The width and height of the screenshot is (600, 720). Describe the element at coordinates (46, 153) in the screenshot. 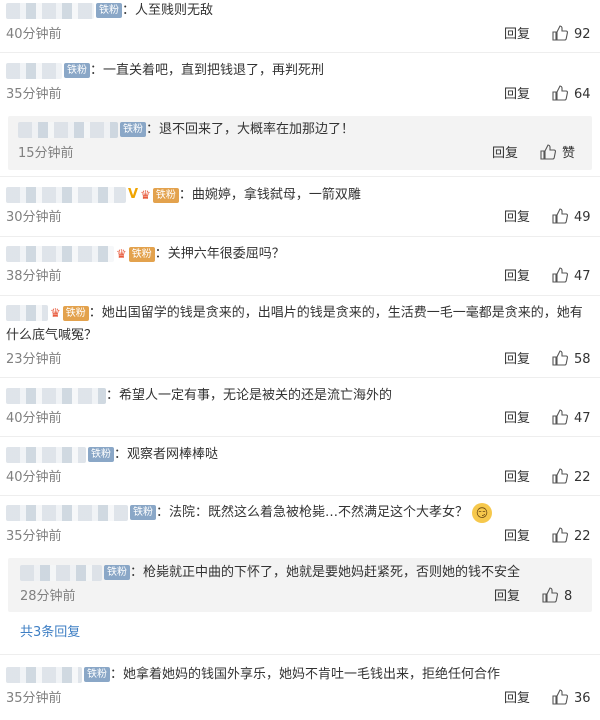

I see `comment-time: 15分钟前` at that location.